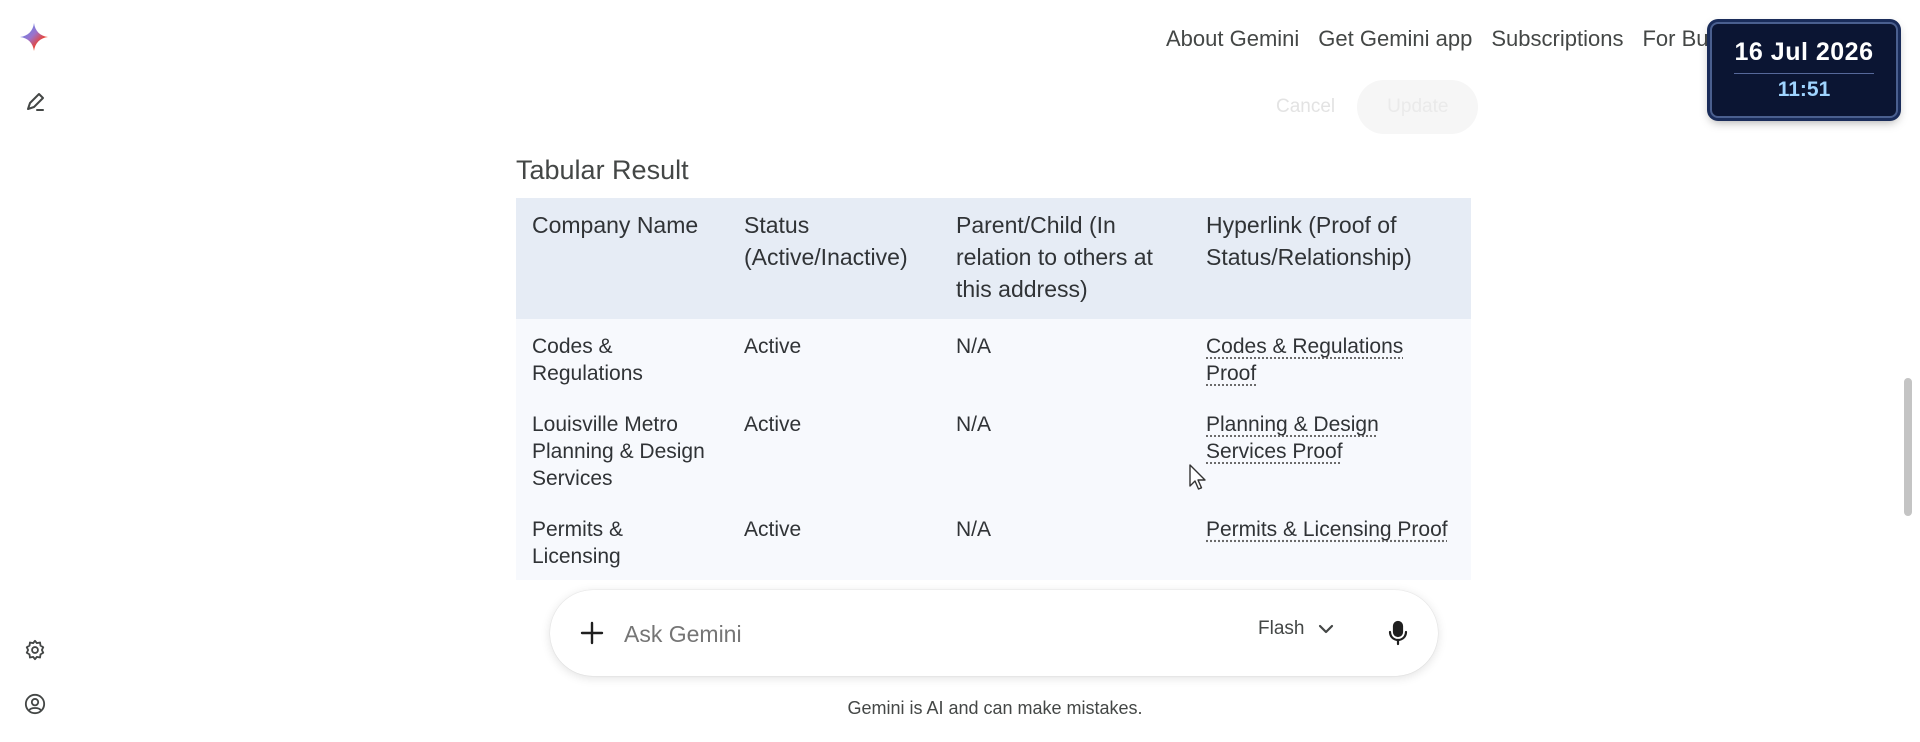  What do you see at coordinates (1330, 258) in the screenshot?
I see `header-hyperlink: Hyperlink (Proof of Status/Relationship)` at bounding box center [1330, 258].